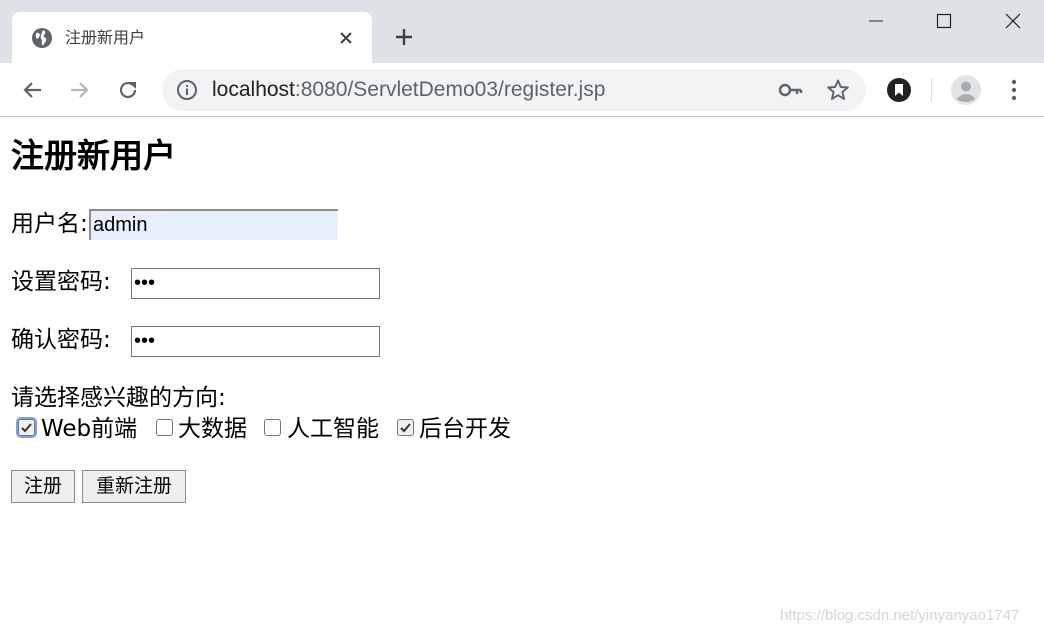 The width and height of the screenshot is (1044, 635). What do you see at coordinates (164, 427) in the screenshot?
I see `interest-checkbox-bigdata` at bounding box center [164, 427].